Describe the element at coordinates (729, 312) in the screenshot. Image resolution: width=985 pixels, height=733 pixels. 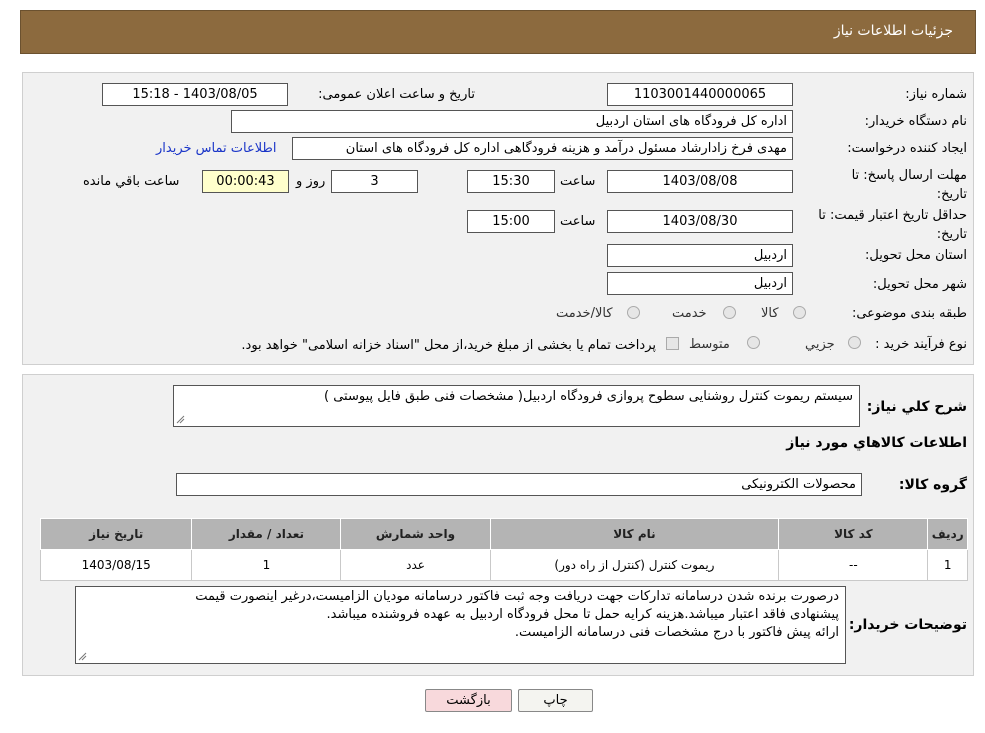
I see `category-service-radio` at that location.